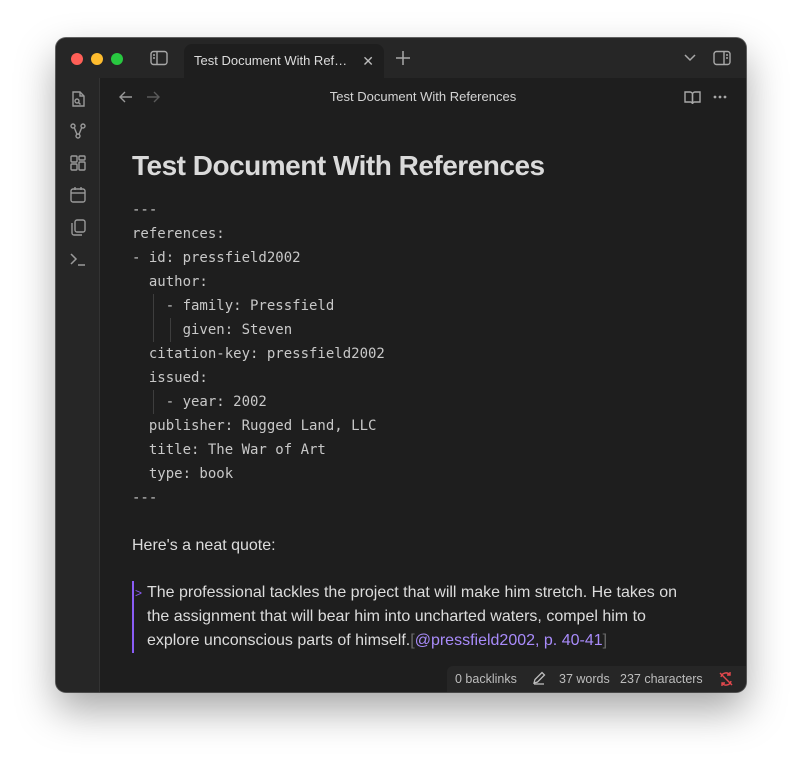 This screenshot has width=802, height=766. Describe the element at coordinates (432, 474) in the screenshot. I see `frontmatter-line: type: book` at that location.